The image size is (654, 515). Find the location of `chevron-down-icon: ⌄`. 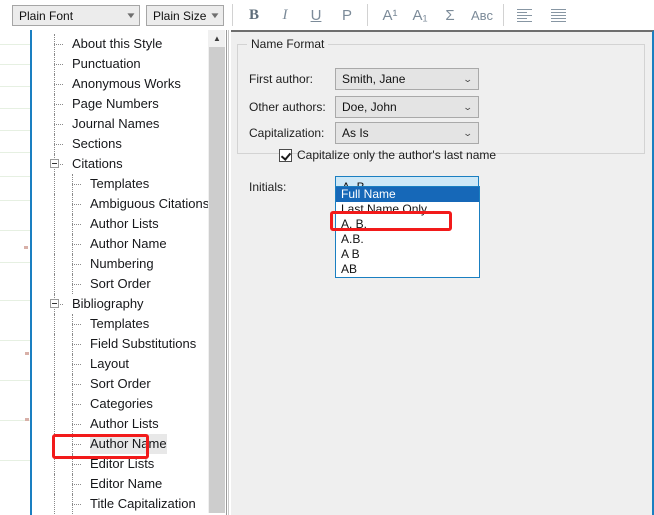

chevron-down-icon: ⌄ is located at coordinates (468, 107).